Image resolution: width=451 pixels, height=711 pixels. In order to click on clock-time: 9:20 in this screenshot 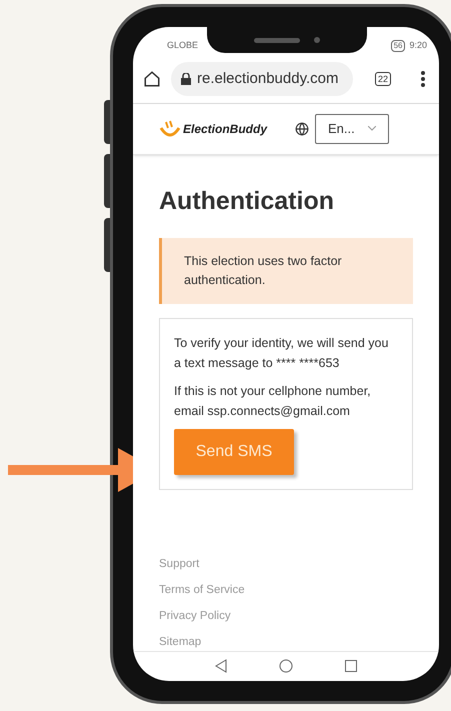, I will do `click(418, 45)`.